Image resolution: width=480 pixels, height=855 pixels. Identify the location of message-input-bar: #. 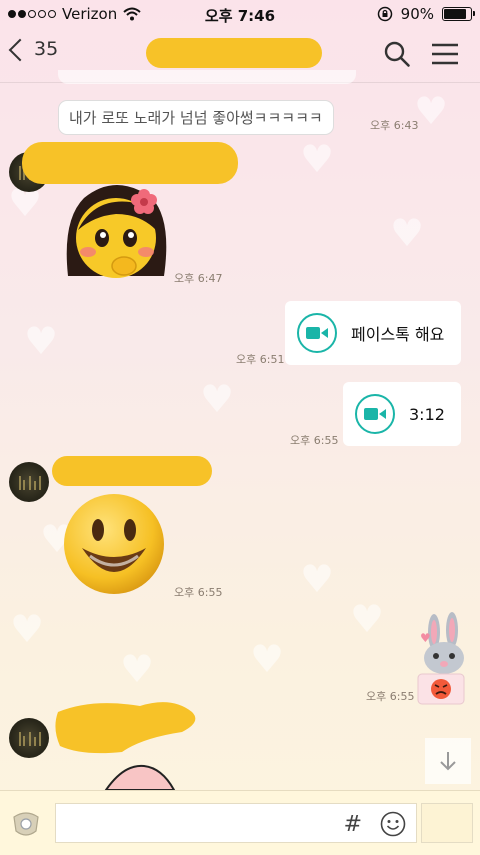
(240, 822).